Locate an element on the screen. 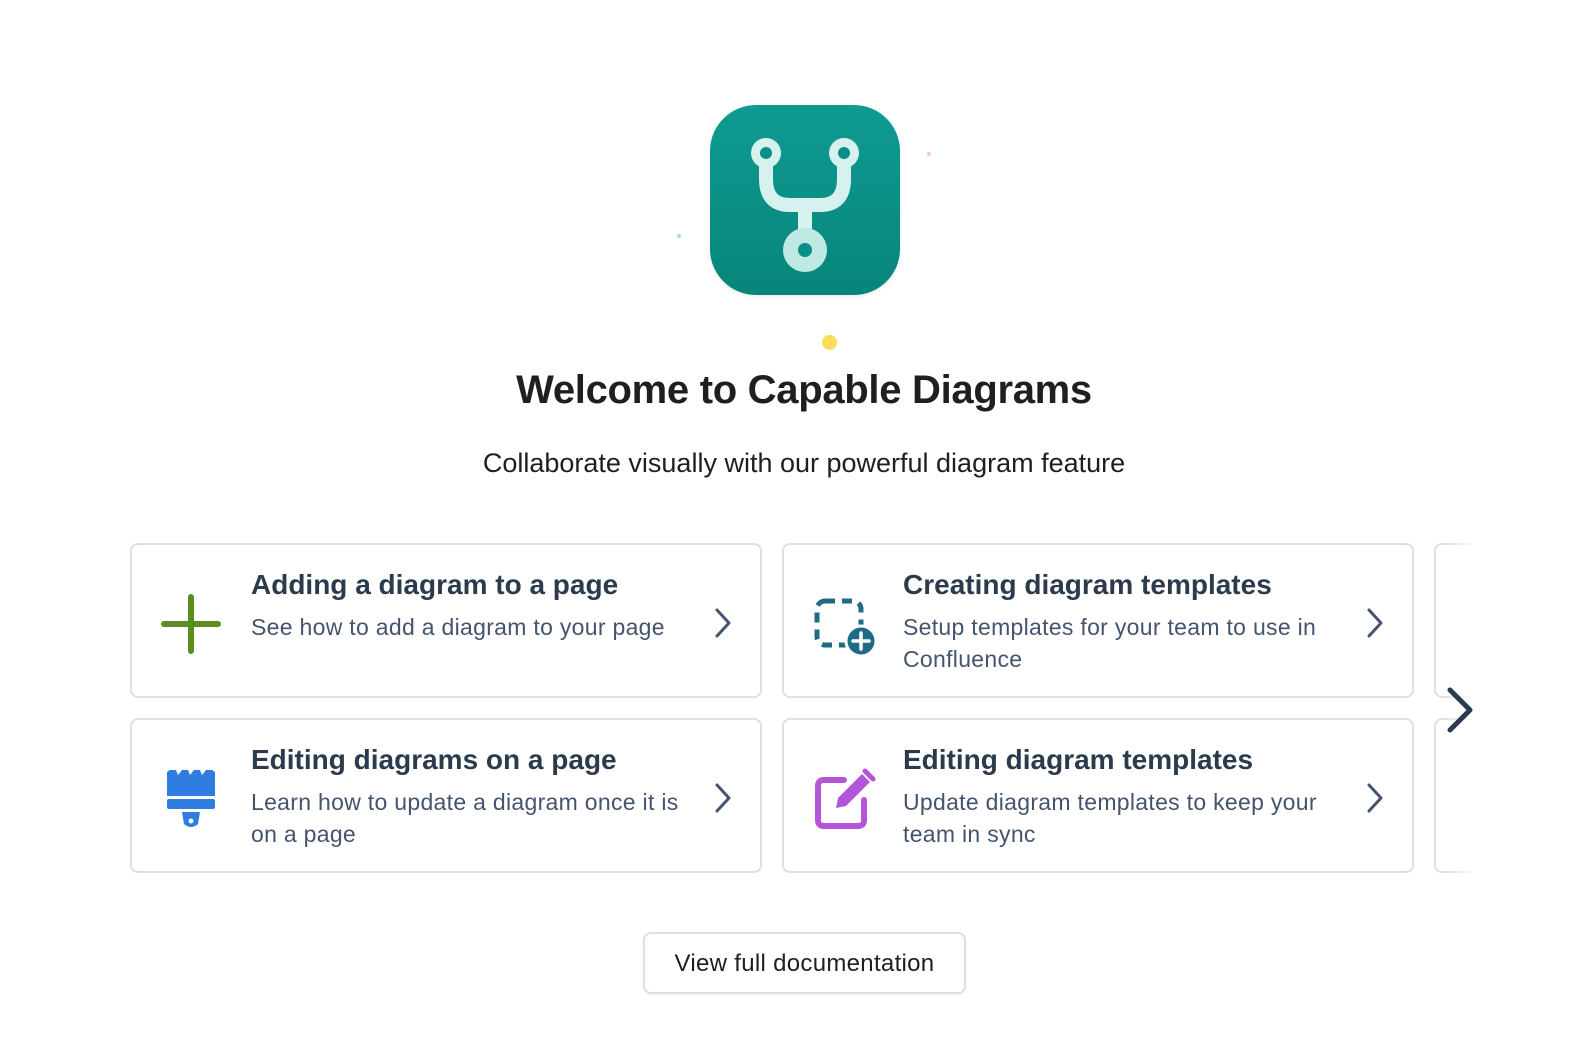  view-documentation-button: View full documentation is located at coordinates (804, 963).